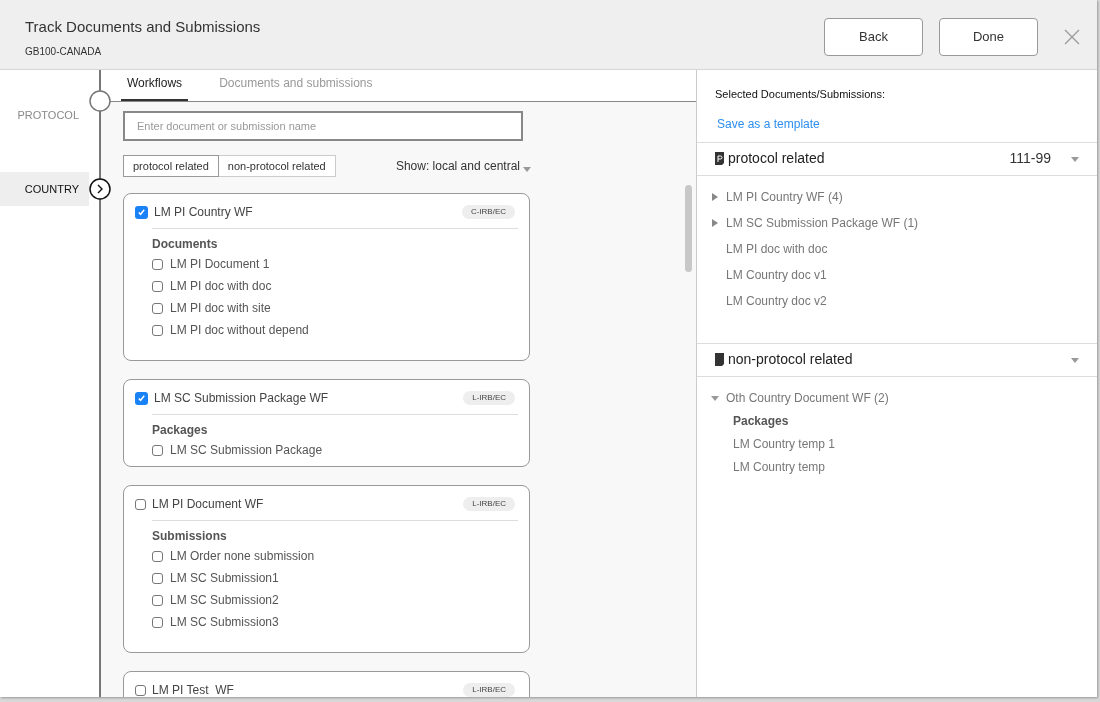 The width and height of the screenshot is (1100, 702). What do you see at coordinates (897, 158) in the screenshot?
I see `group-header: protocol related 111-99` at bounding box center [897, 158].